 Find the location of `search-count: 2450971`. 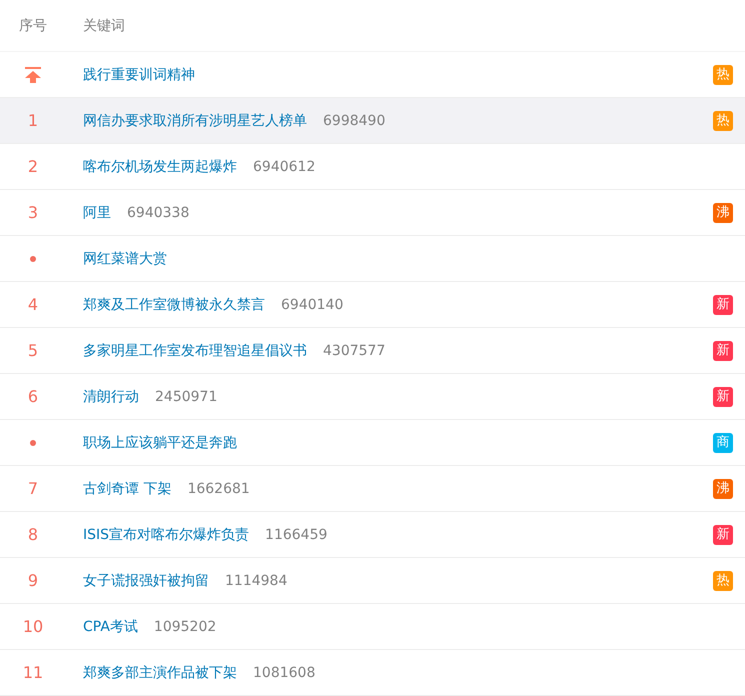

search-count: 2450971 is located at coordinates (186, 396).